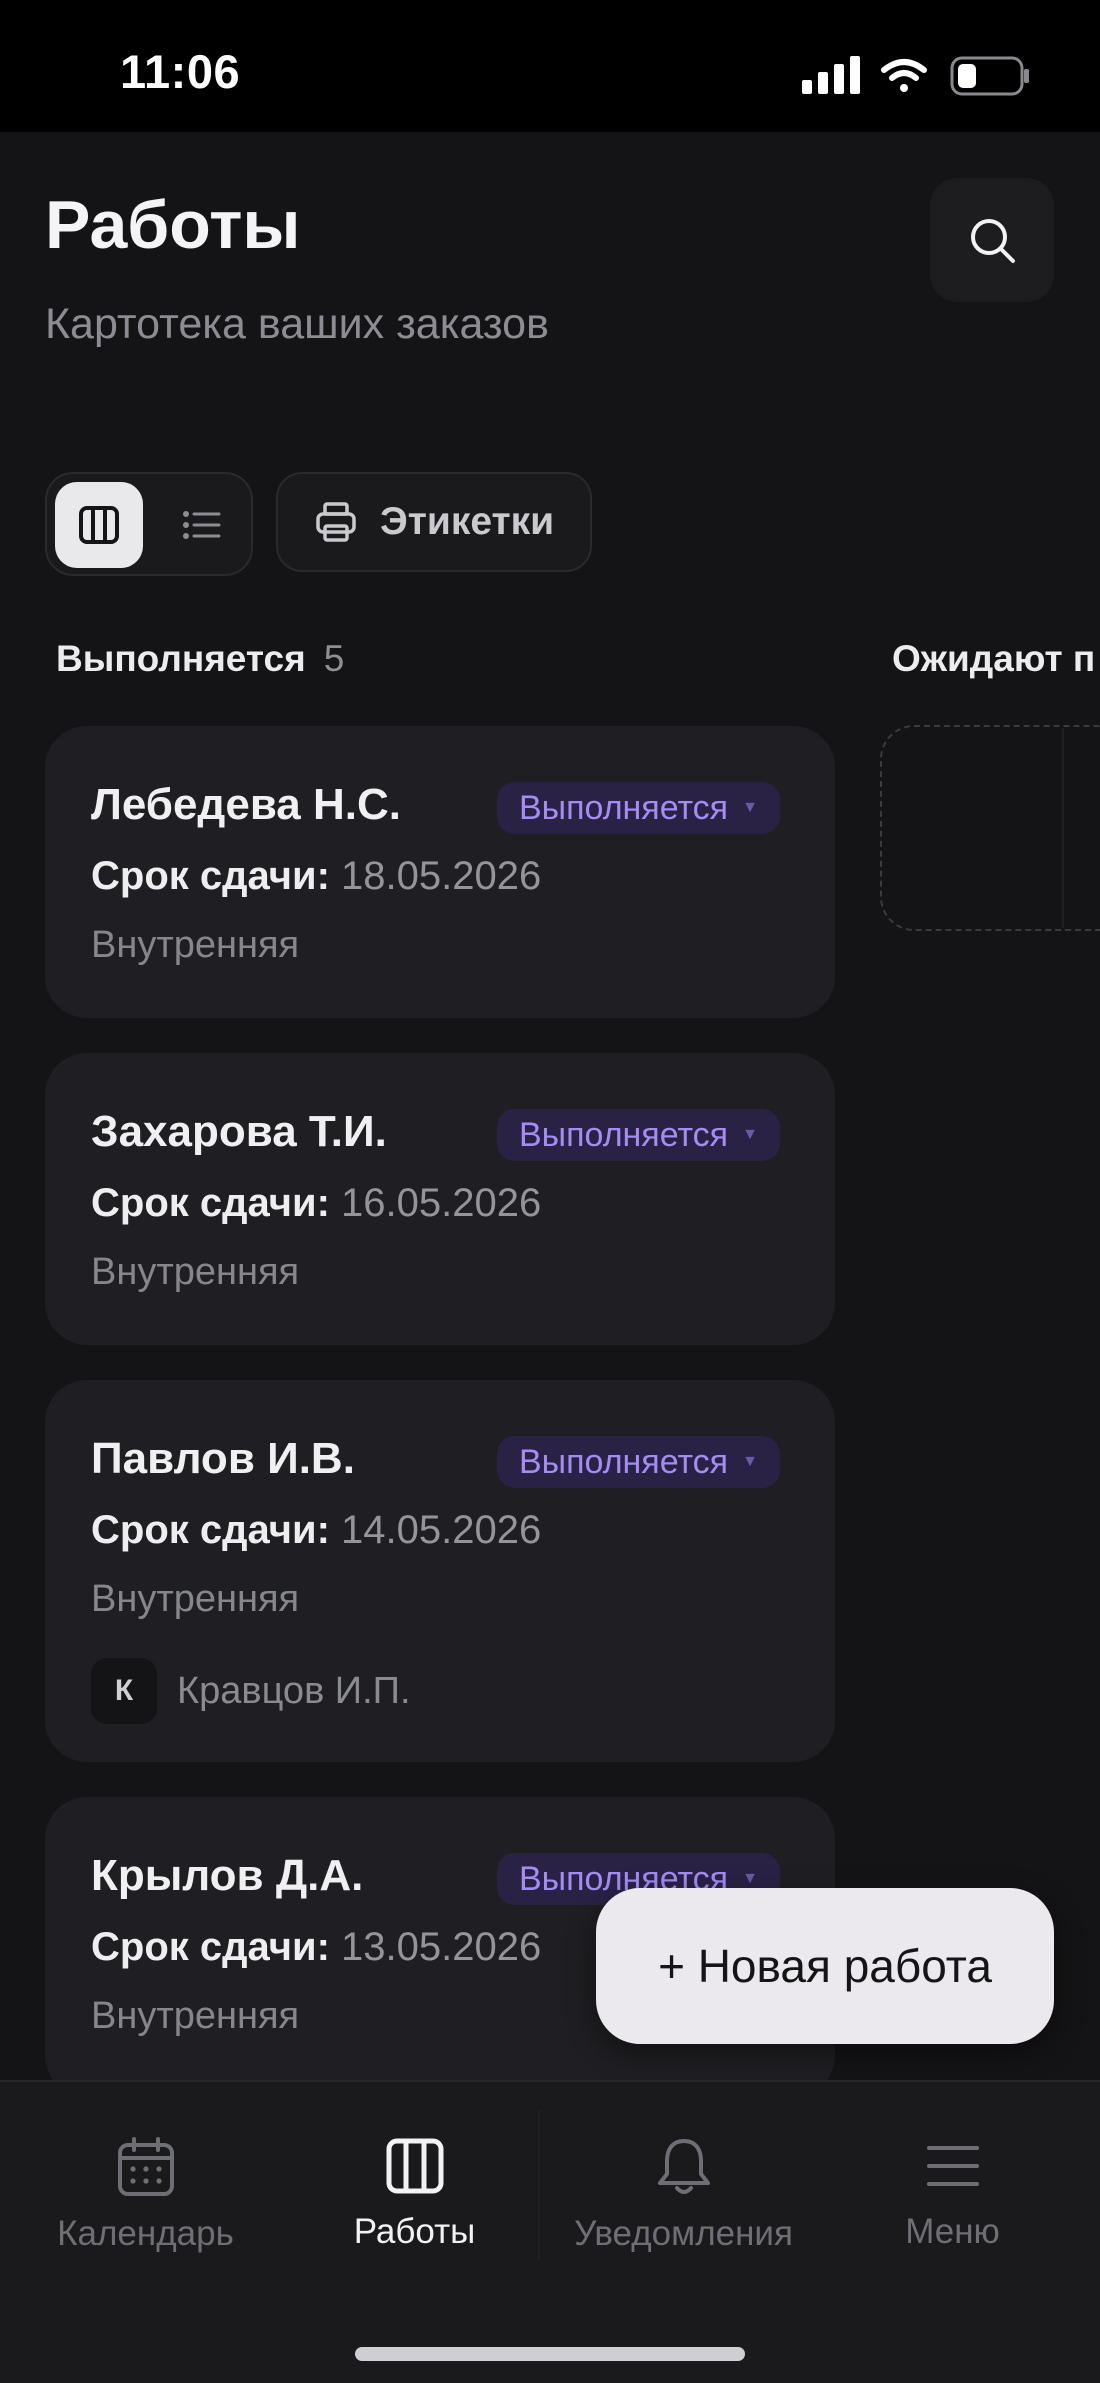 This screenshot has height=2383, width=1100. I want to click on status-bar: 11:06, so click(550, 66).